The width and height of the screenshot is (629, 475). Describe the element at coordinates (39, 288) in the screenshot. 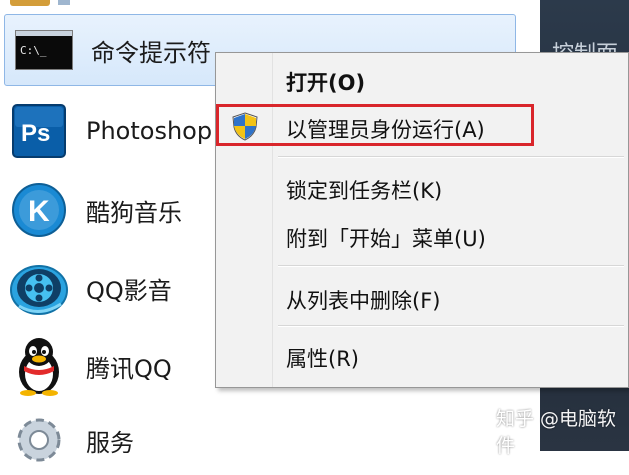

I see `qqplayer-icon` at that location.